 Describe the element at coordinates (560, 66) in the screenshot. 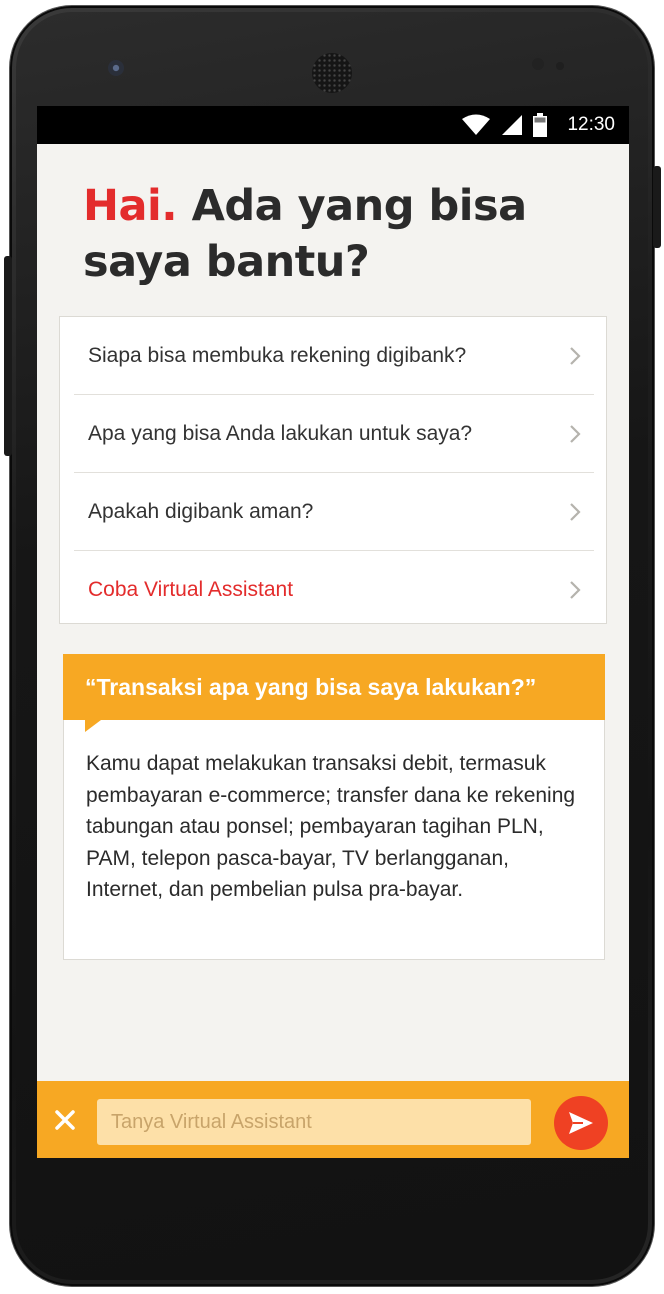

I see `light-sensor` at that location.